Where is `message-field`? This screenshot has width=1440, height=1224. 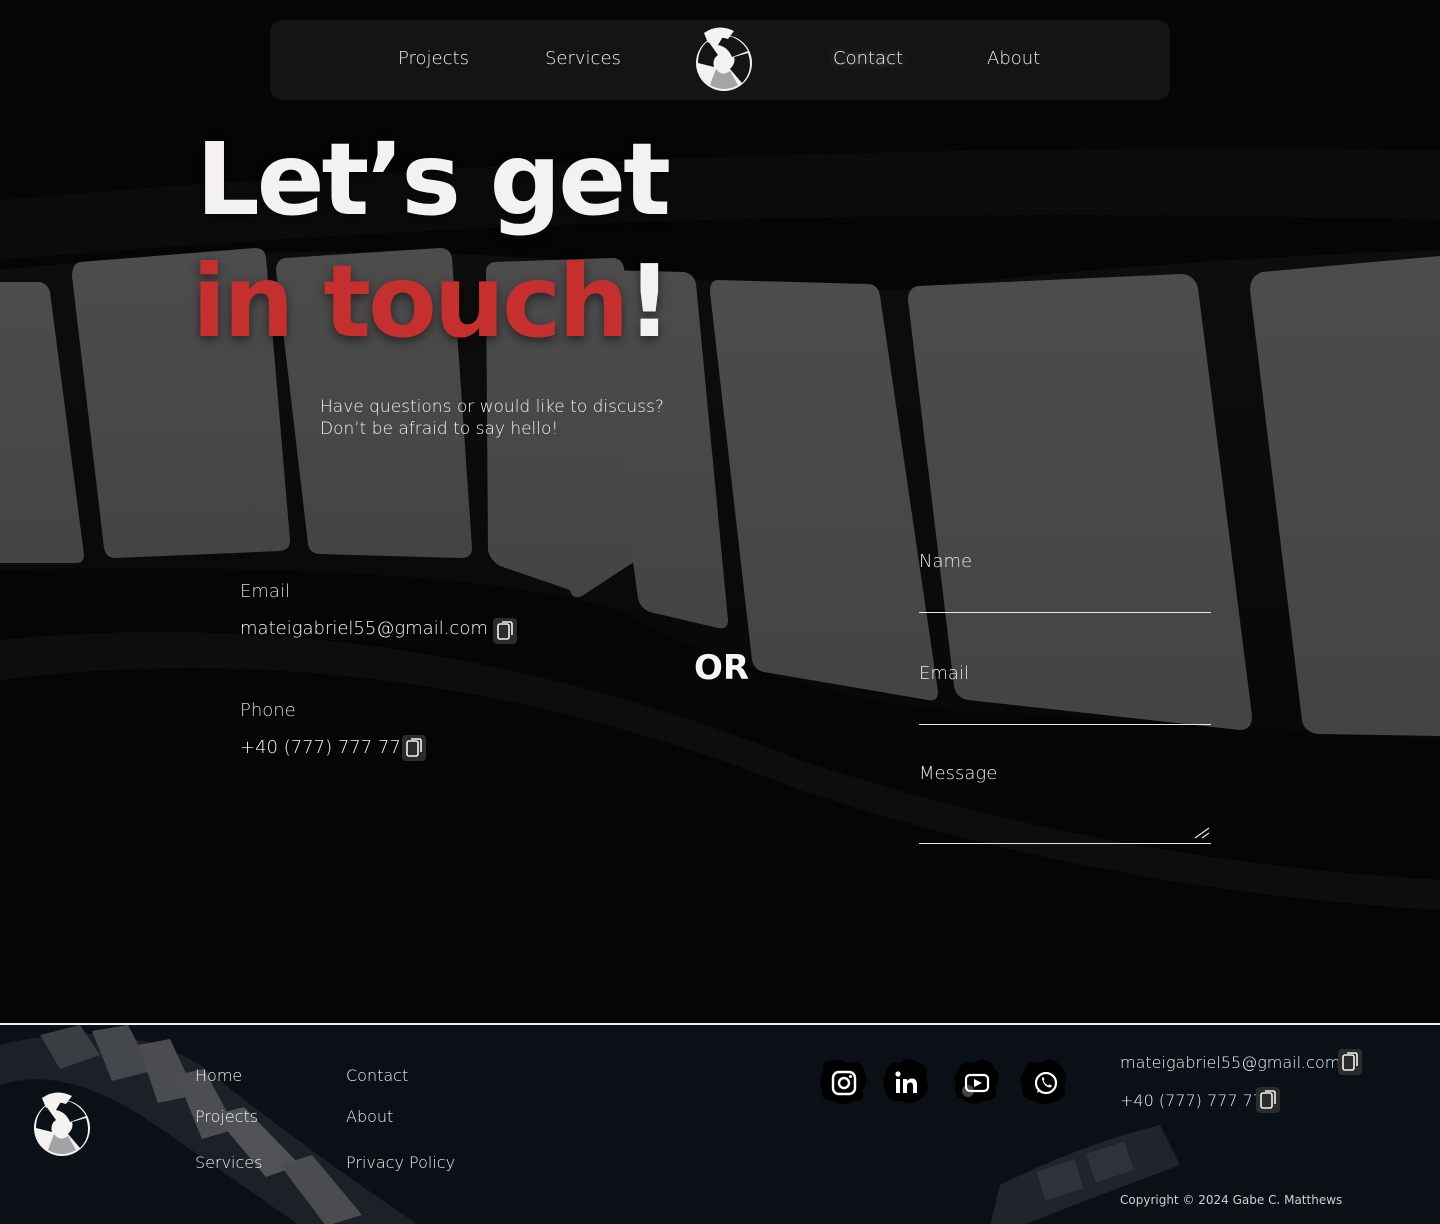
message-field is located at coordinates (1065, 818).